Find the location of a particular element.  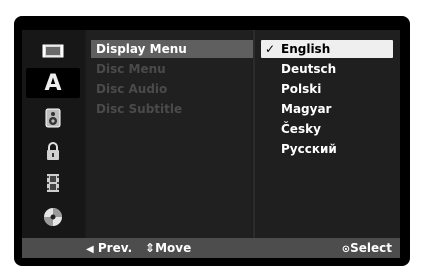

menu-item-display-menu: Display Menu is located at coordinates (172, 49).